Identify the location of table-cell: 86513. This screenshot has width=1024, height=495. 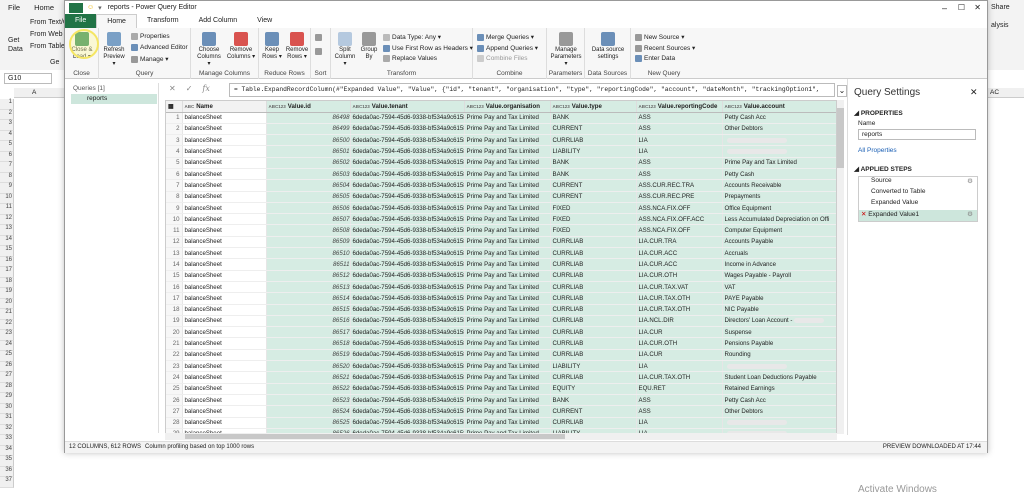
(308, 287).